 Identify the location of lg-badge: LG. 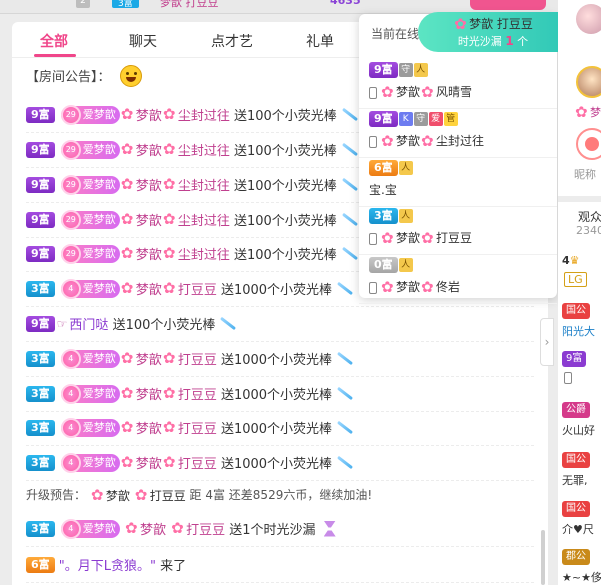
(575, 279).